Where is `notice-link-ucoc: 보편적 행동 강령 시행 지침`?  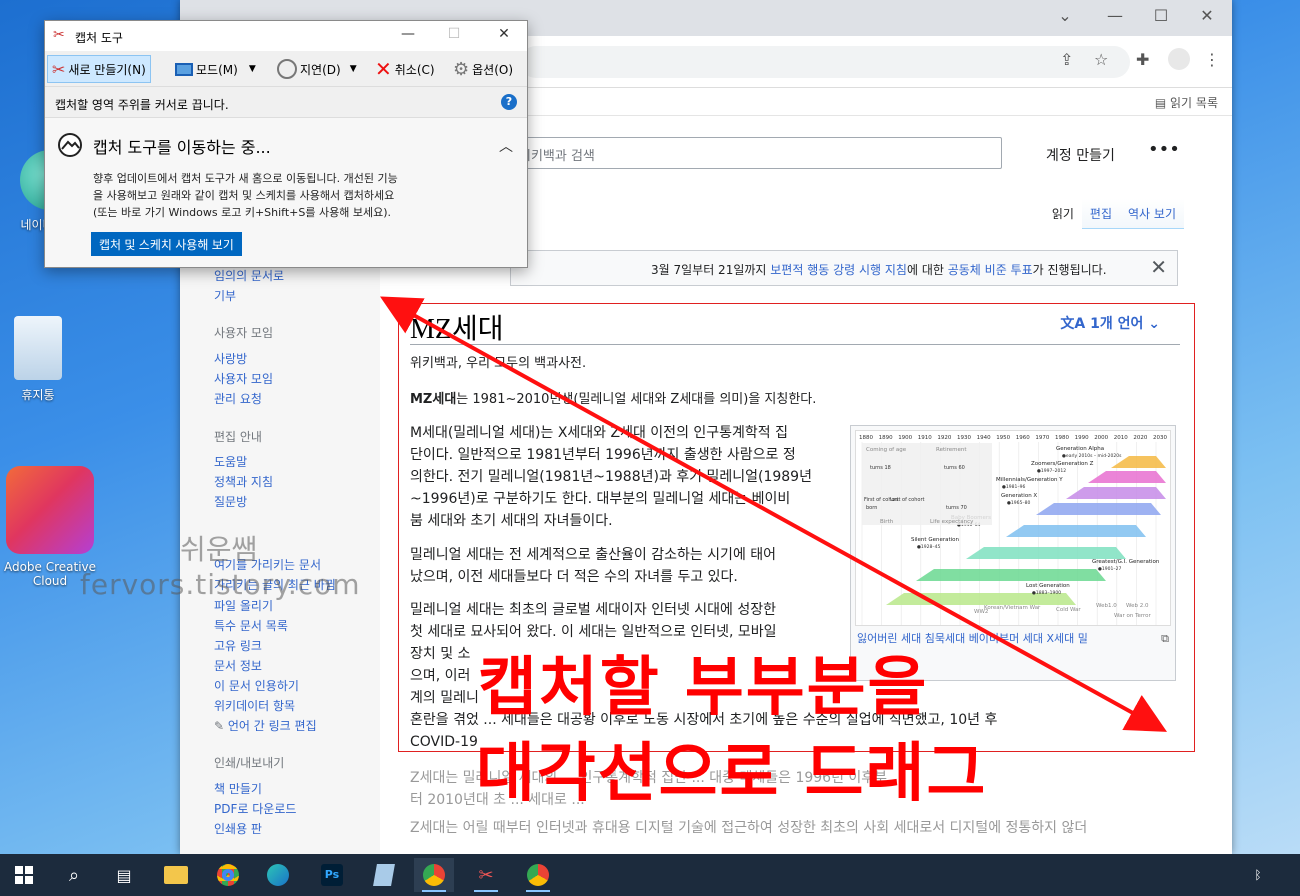 notice-link-ucoc: 보편적 행동 강령 시행 지침 is located at coordinates (838, 270).